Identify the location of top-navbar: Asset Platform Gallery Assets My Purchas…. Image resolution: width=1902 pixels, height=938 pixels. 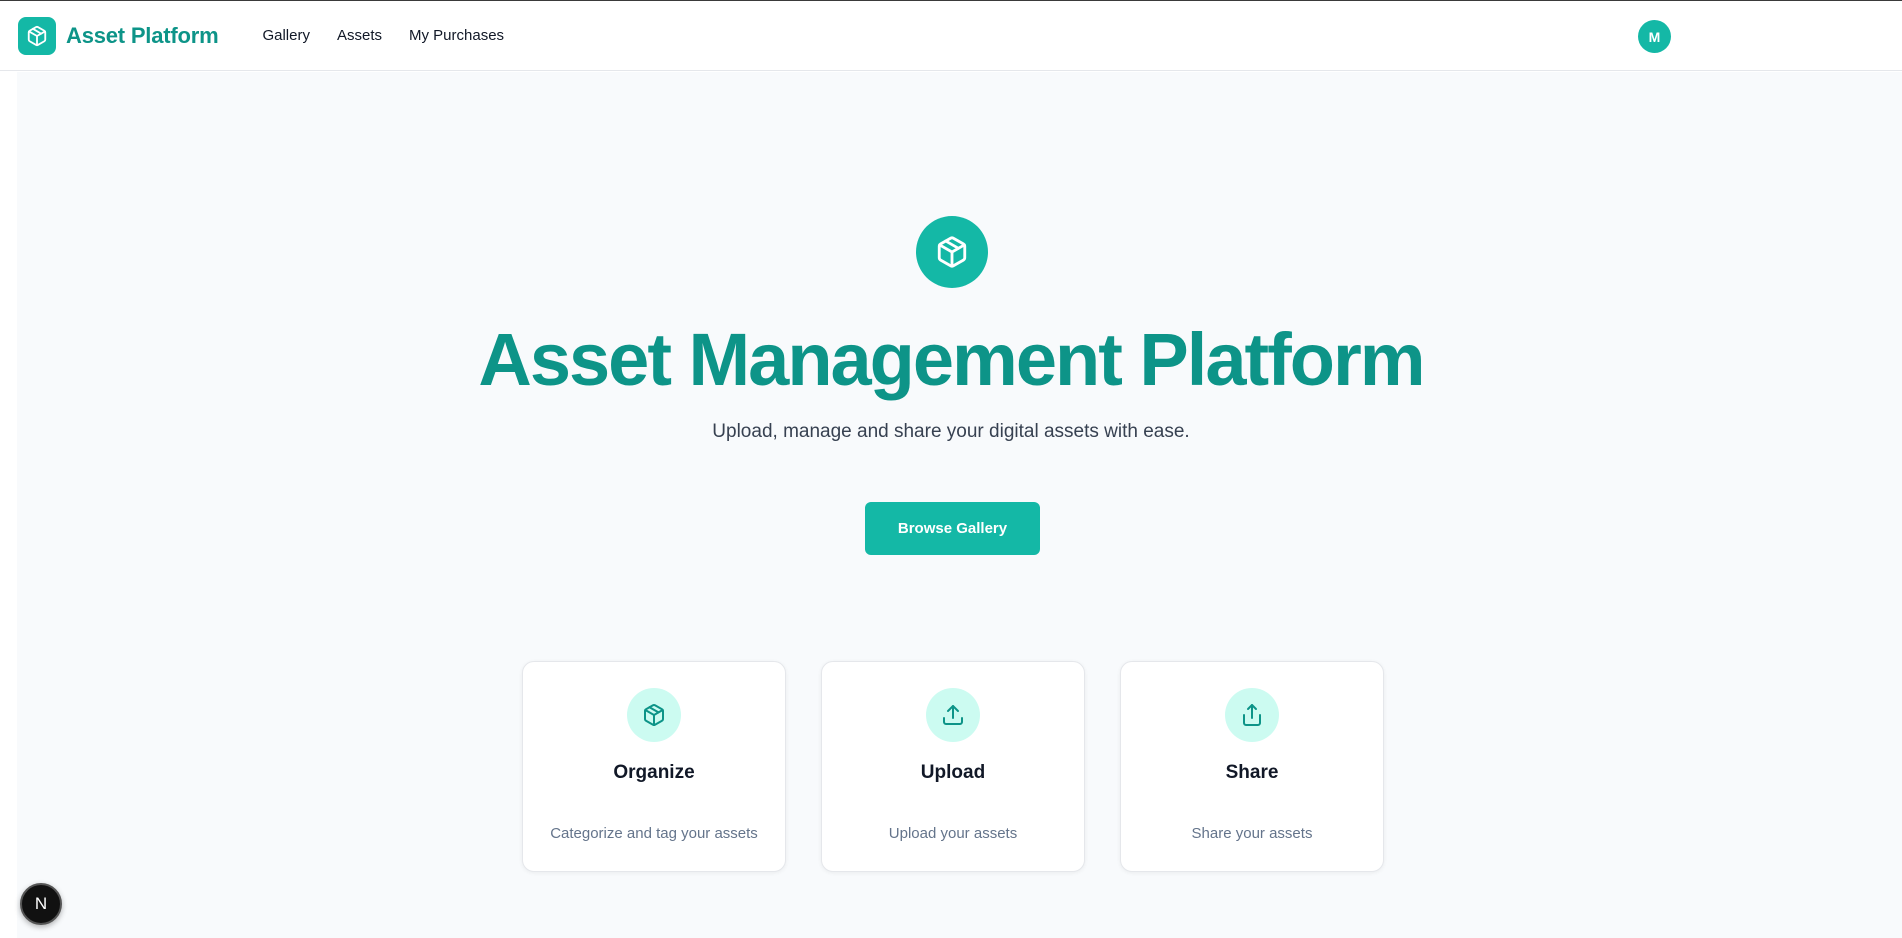
(951, 36).